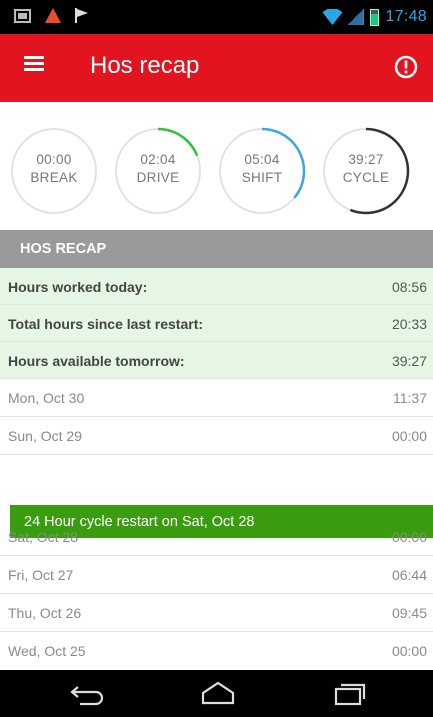 This screenshot has width=433, height=717. I want to click on day-label: Thu, Oct 26, so click(45, 613).